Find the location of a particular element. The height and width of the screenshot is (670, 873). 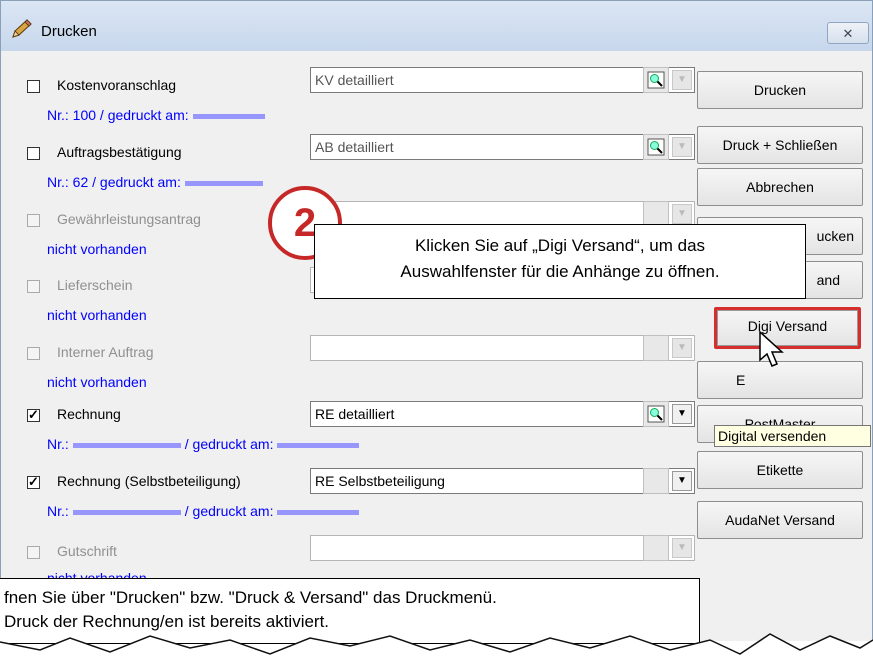

info-auftragsbestaetigung: Nr.: 62 / gedruckt am: is located at coordinates (155, 182).